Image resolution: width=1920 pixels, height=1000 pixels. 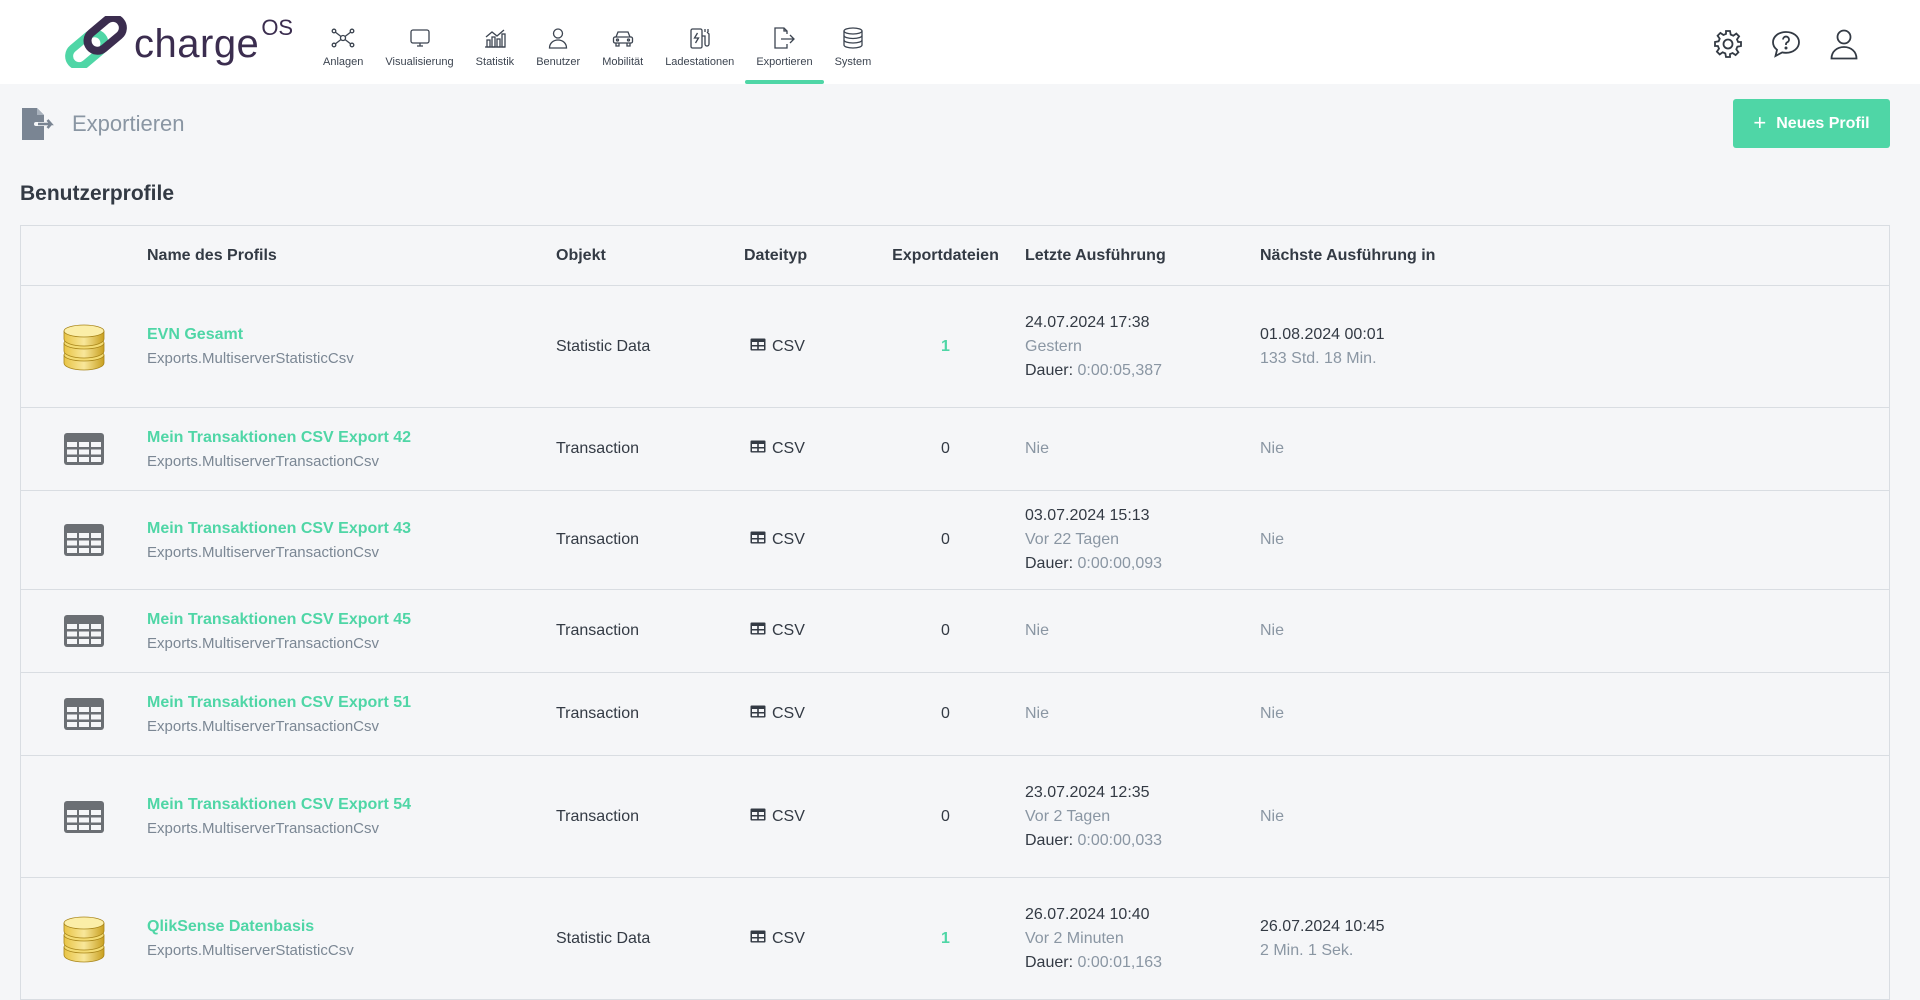 I want to click on top-right-icons, so click(x=1786, y=44).